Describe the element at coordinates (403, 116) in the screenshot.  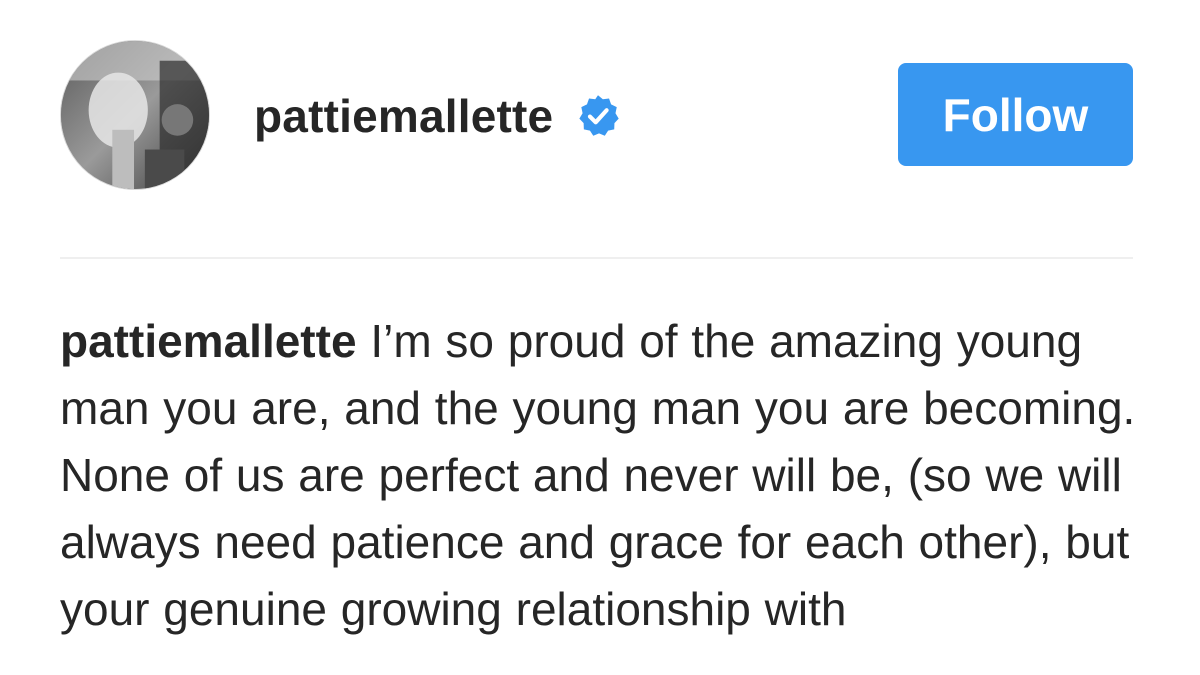
I see `username-link: pattiemallette` at that location.